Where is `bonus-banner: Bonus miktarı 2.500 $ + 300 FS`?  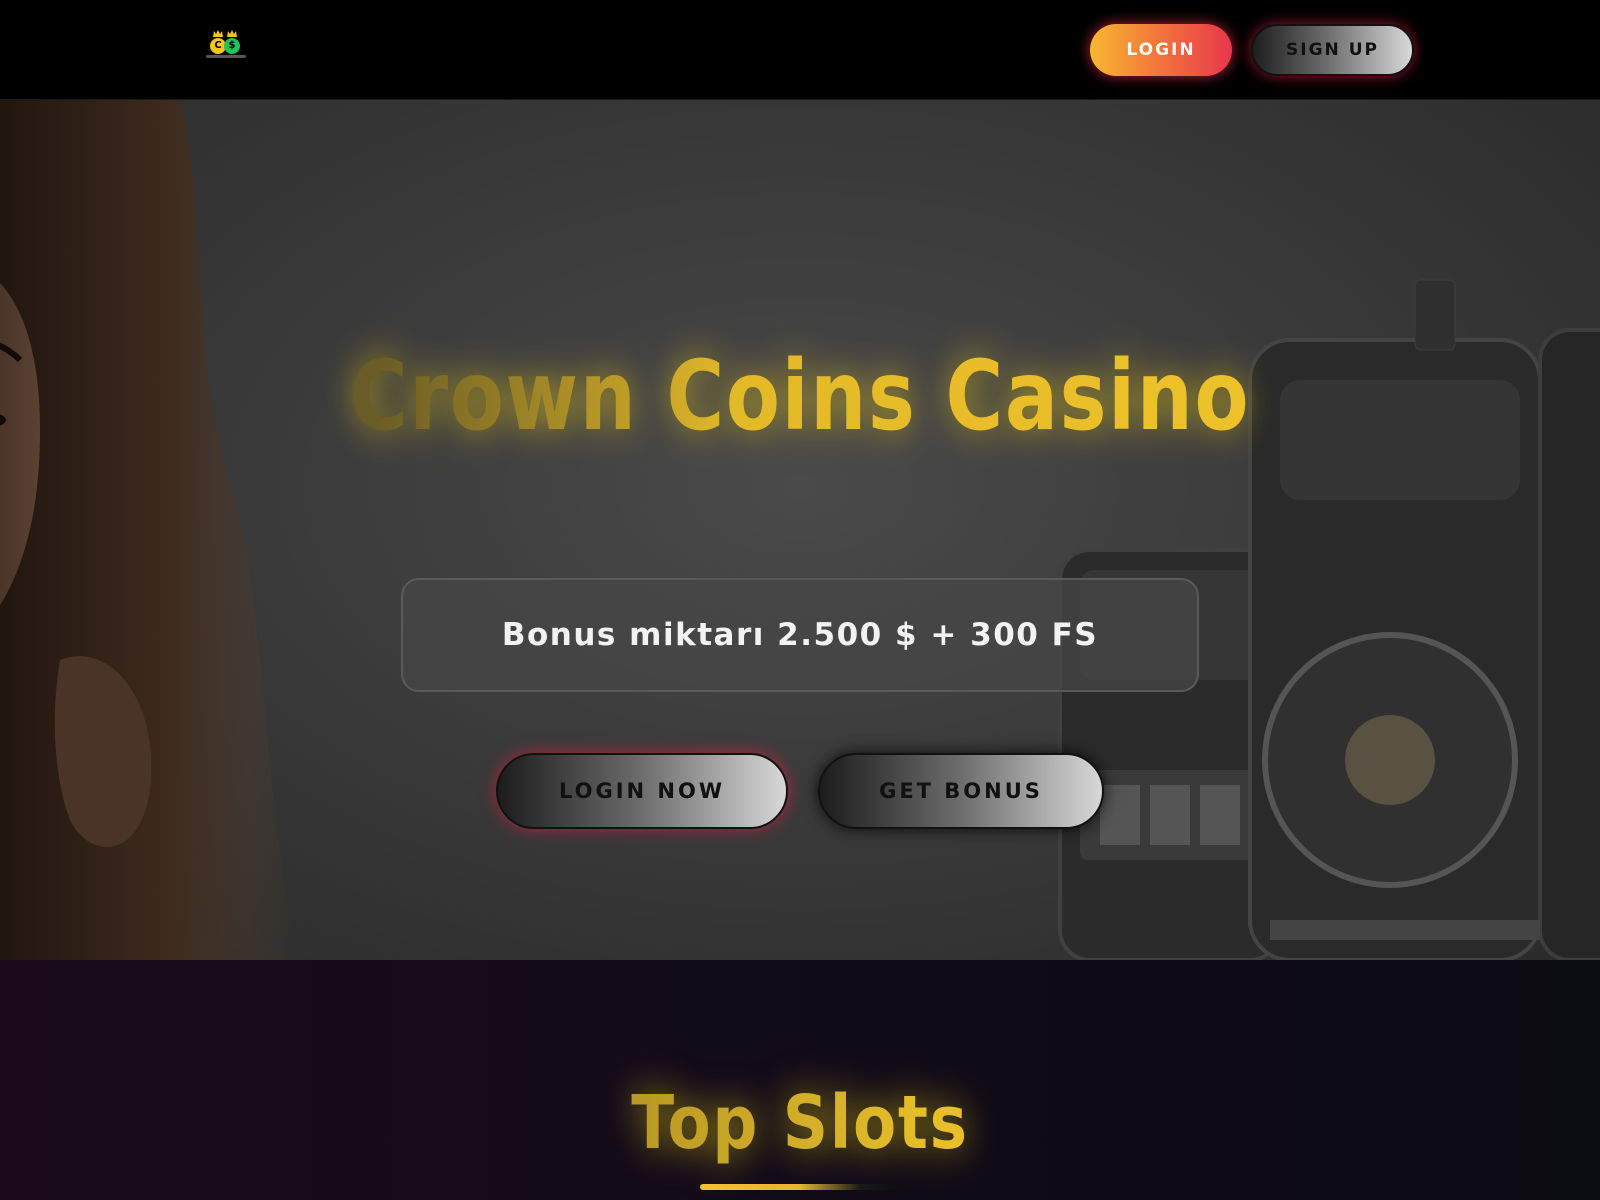
bonus-banner: Bonus miktarı 2.500 $ + 300 FS is located at coordinates (800, 635).